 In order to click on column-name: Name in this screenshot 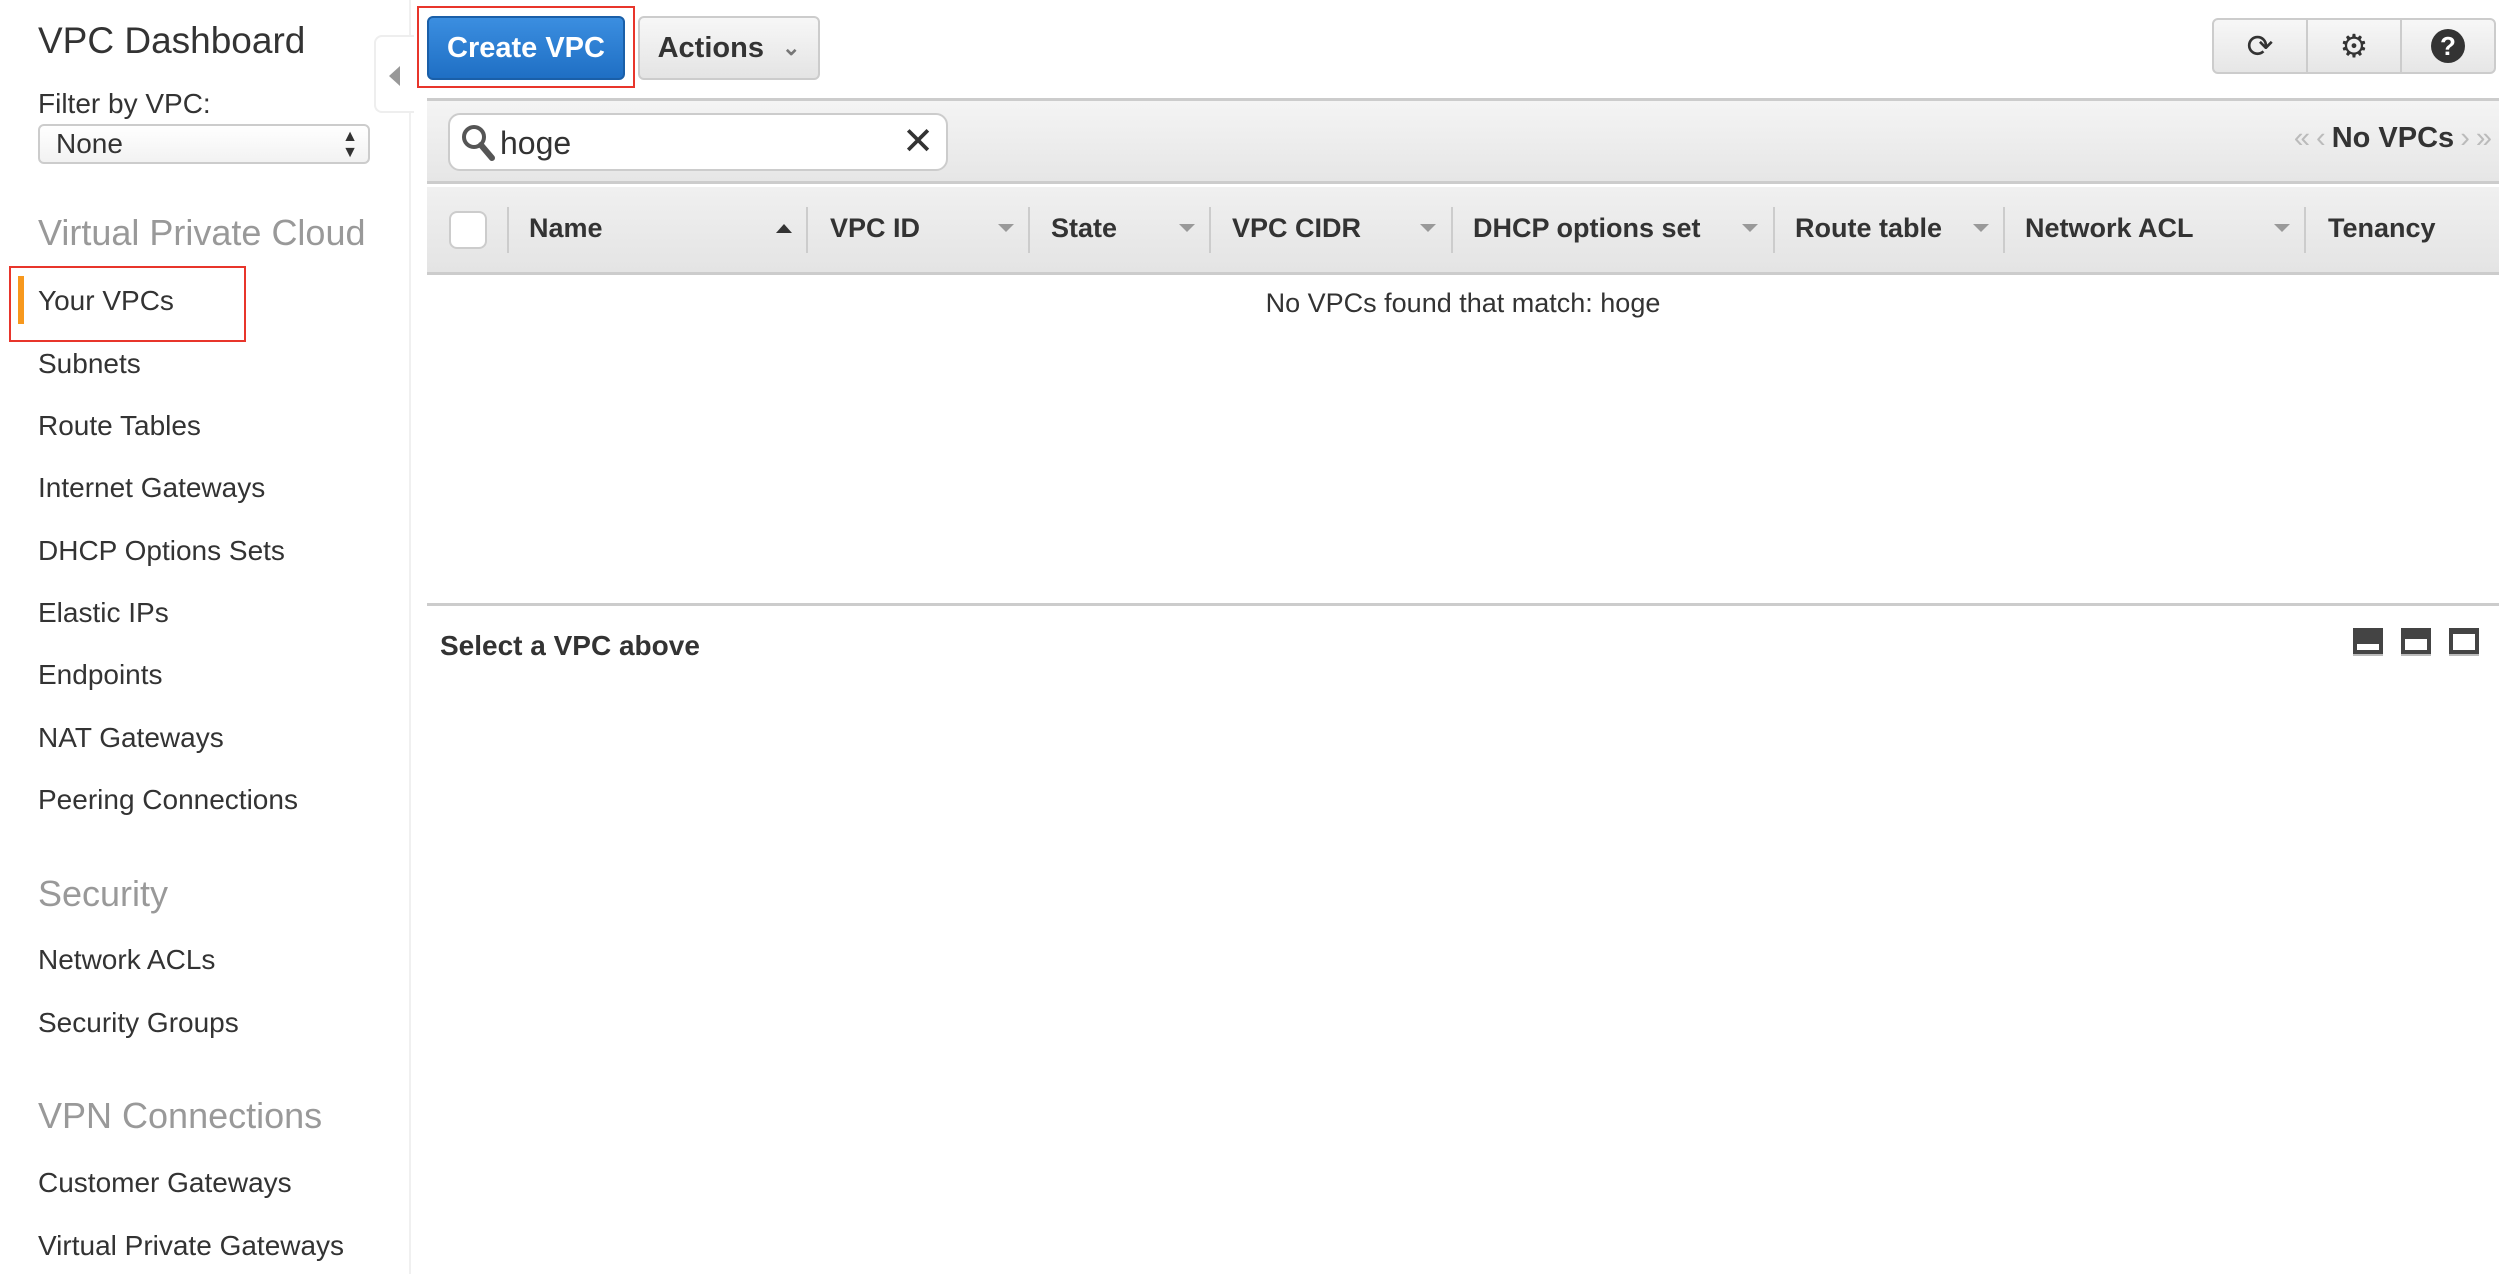, I will do `click(566, 228)`.